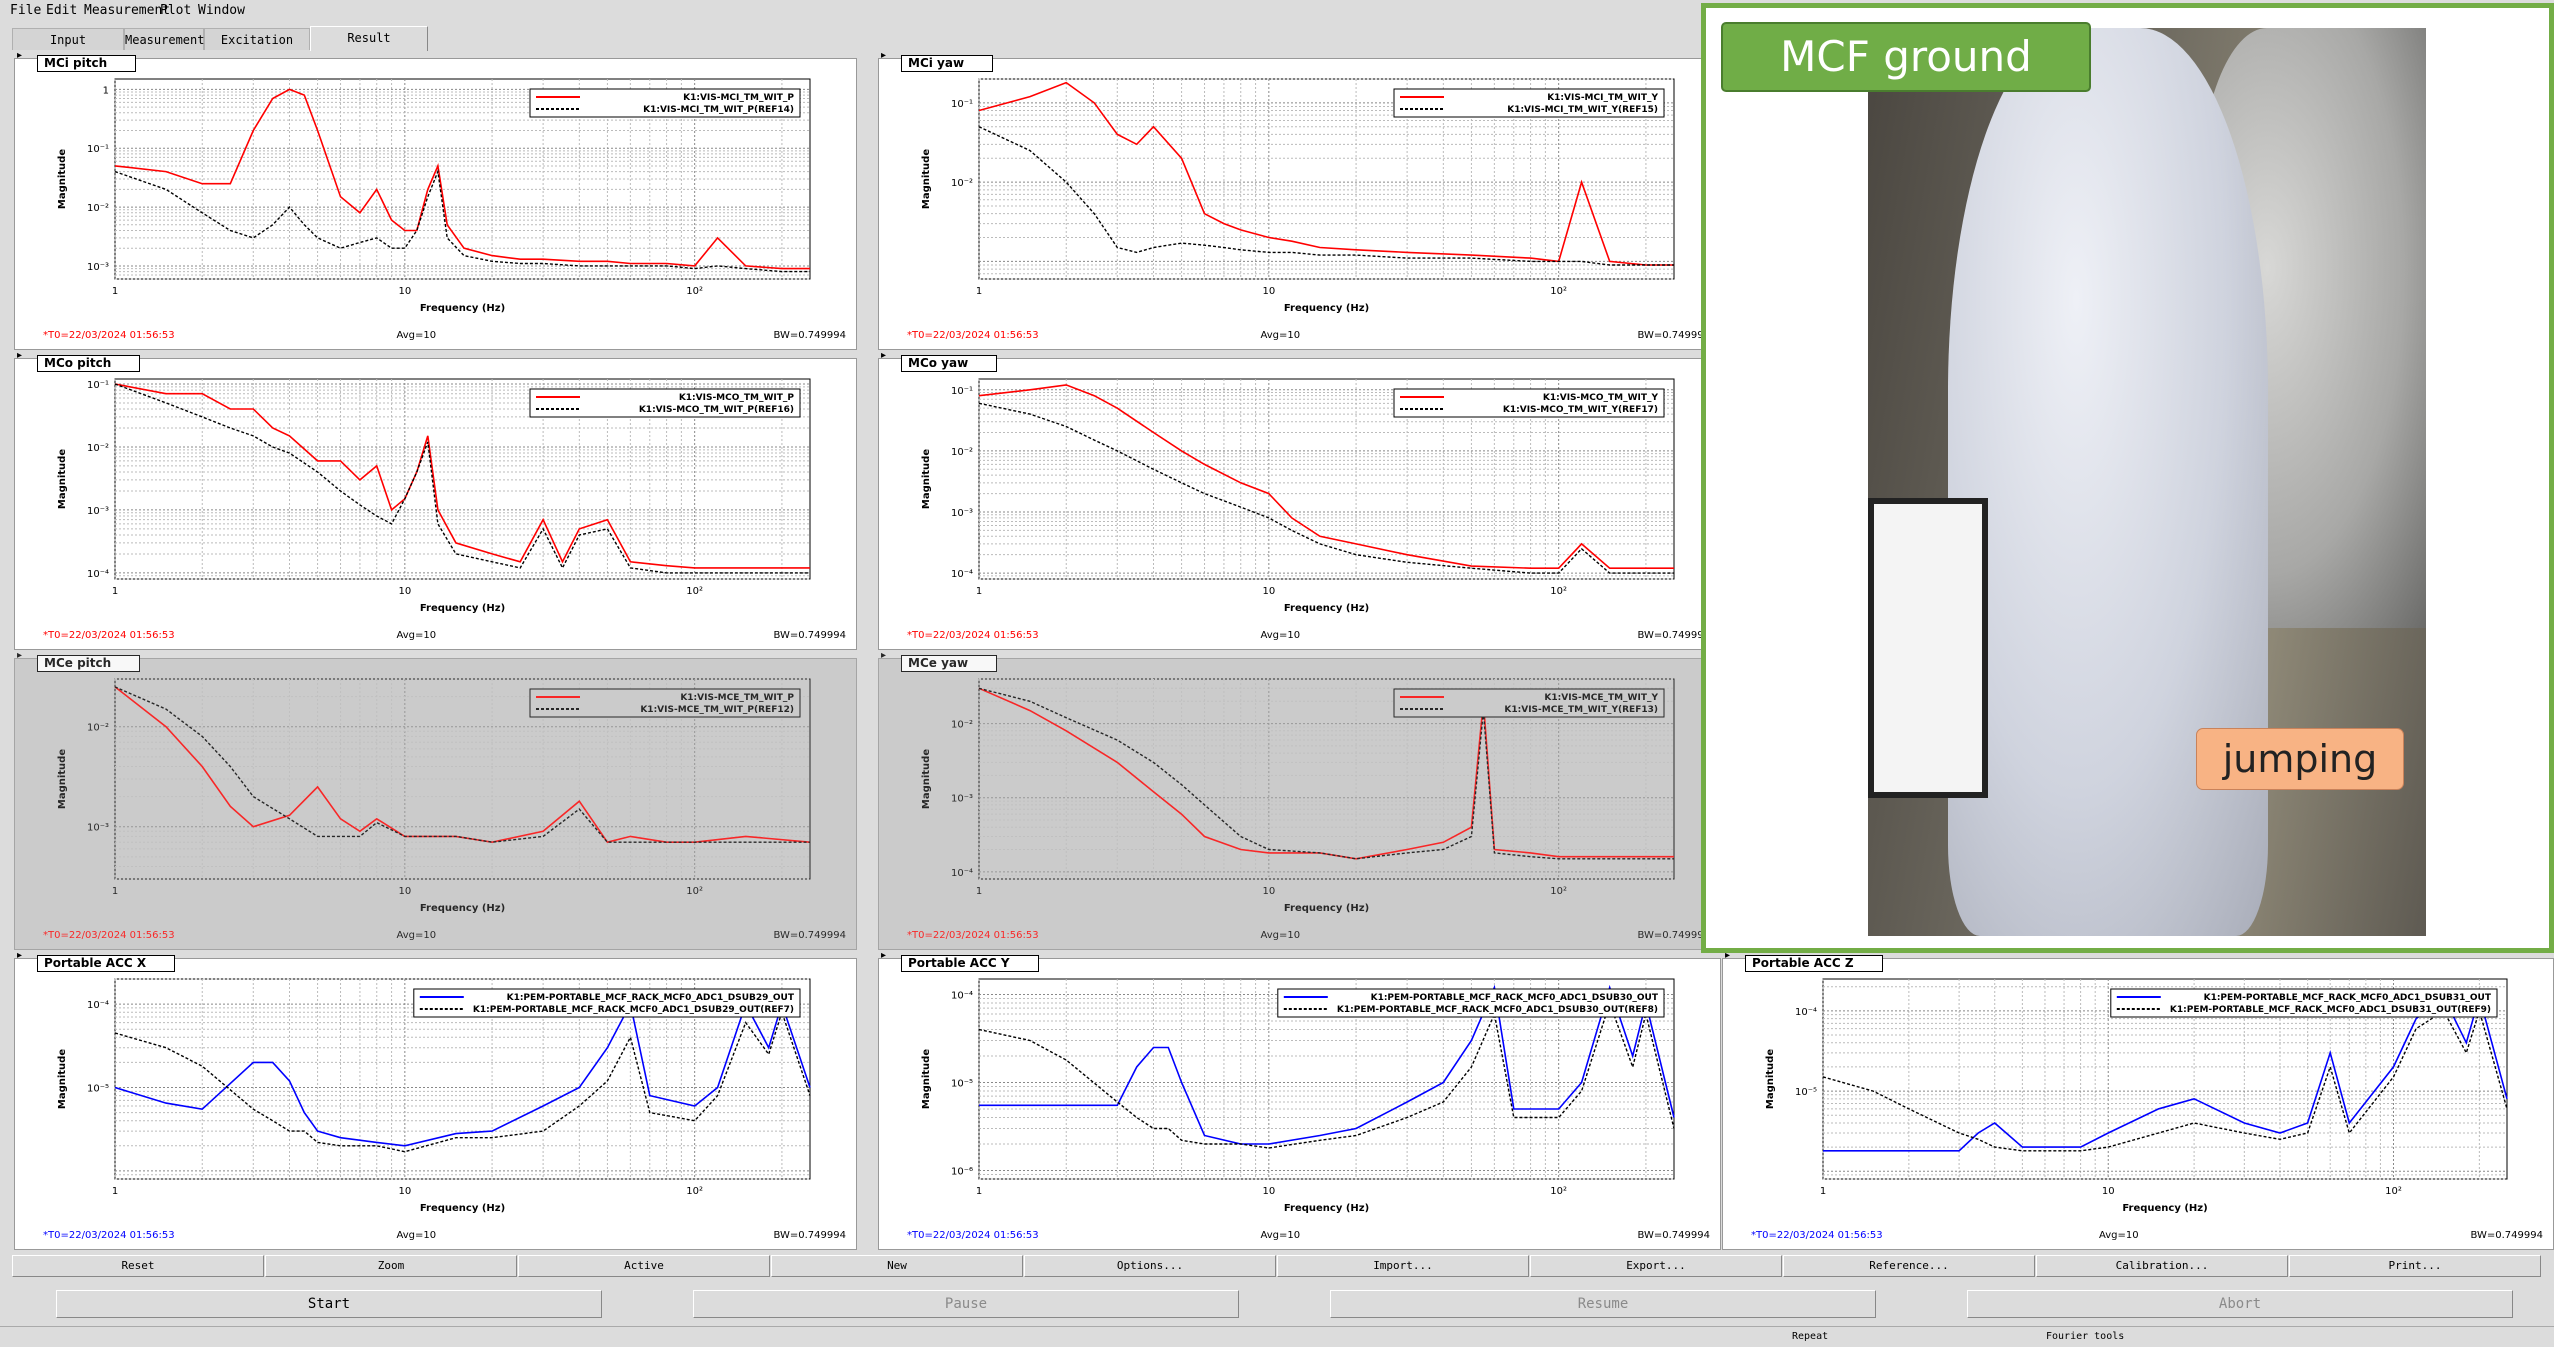 Image resolution: width=2554 pixels, height=1347 pixels. What do you see at coordinates (717, 710) in the screenshot?
I see `legend-entry: K1:VIS-MCE_TM_WIT_P(REF12)` at bounding box center [717, 710].